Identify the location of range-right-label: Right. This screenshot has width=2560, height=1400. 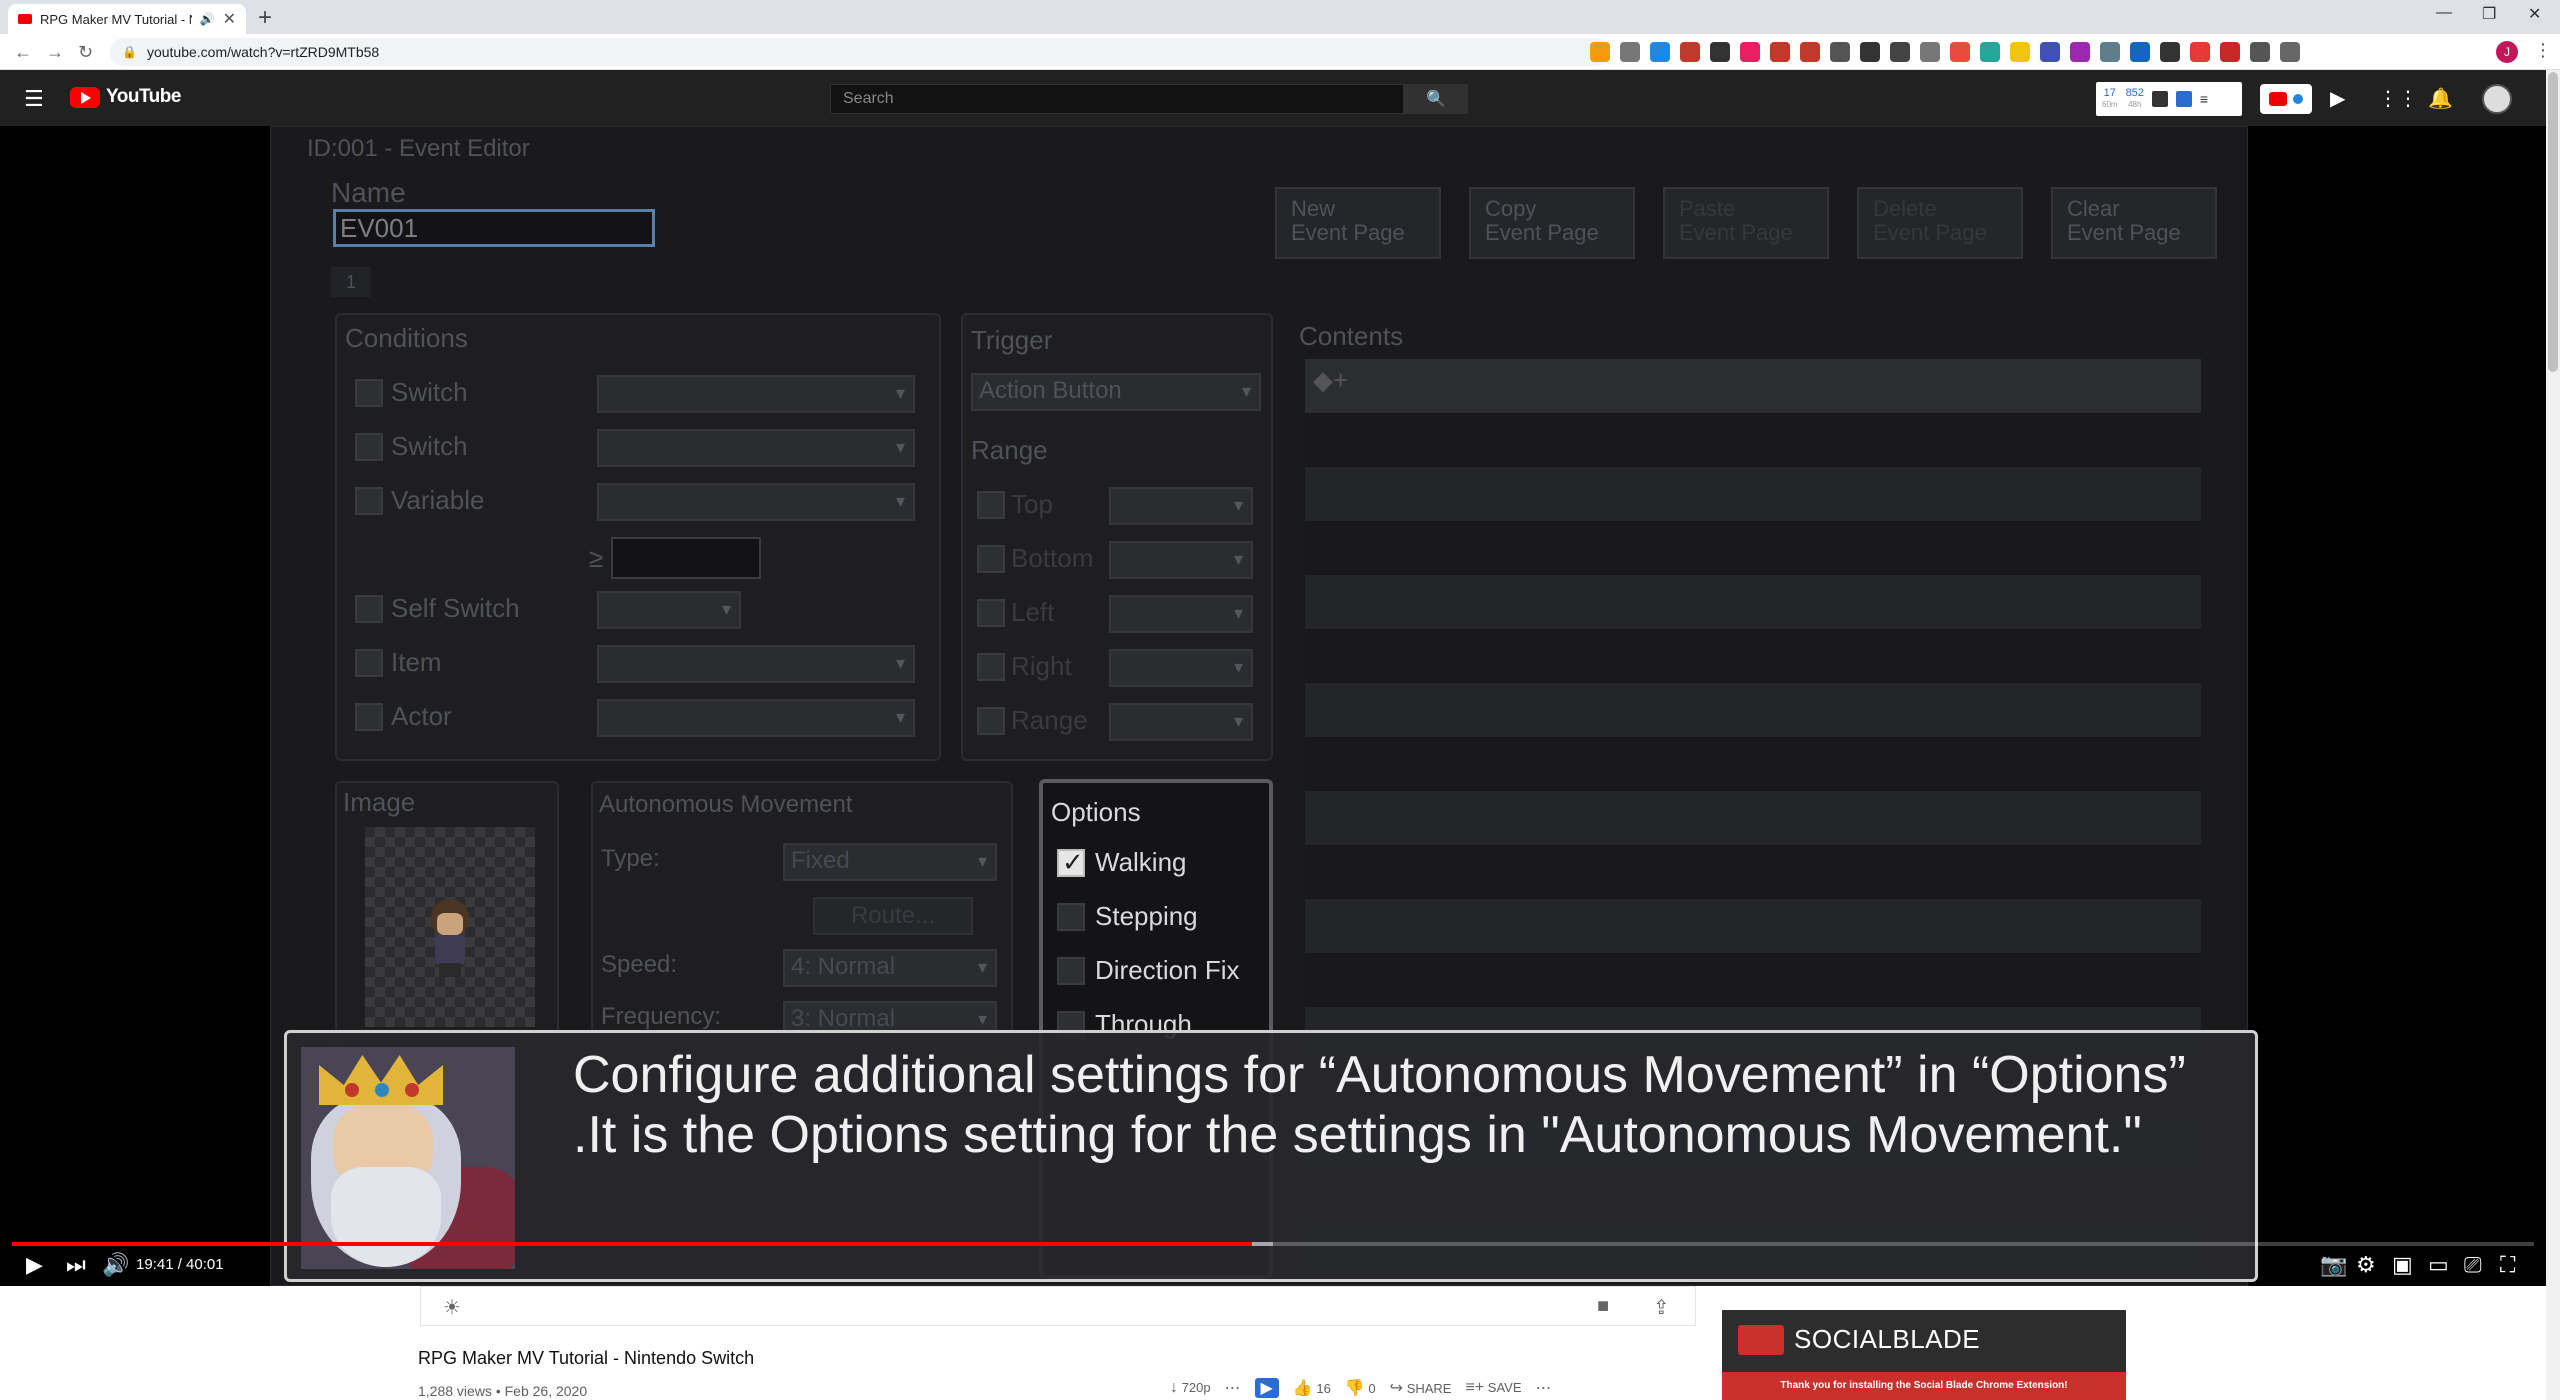
(1041, 666).